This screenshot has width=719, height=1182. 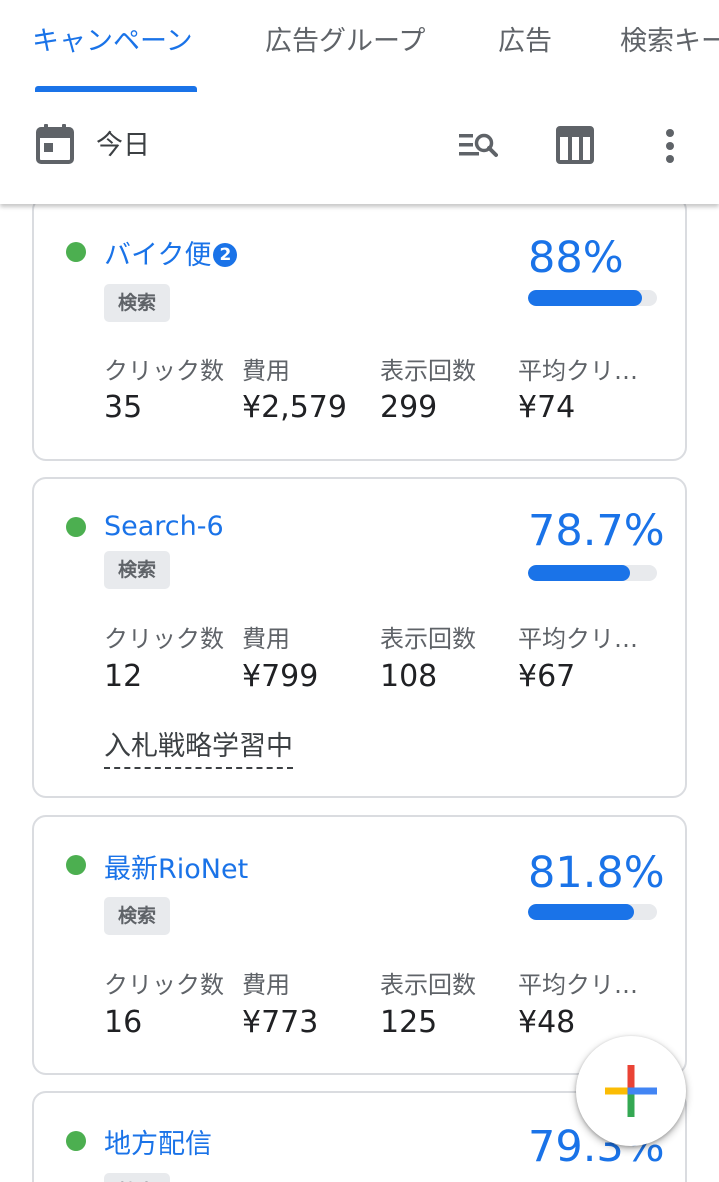 I want to click on notification-count-badge: 2, so click(x=225, y=255).